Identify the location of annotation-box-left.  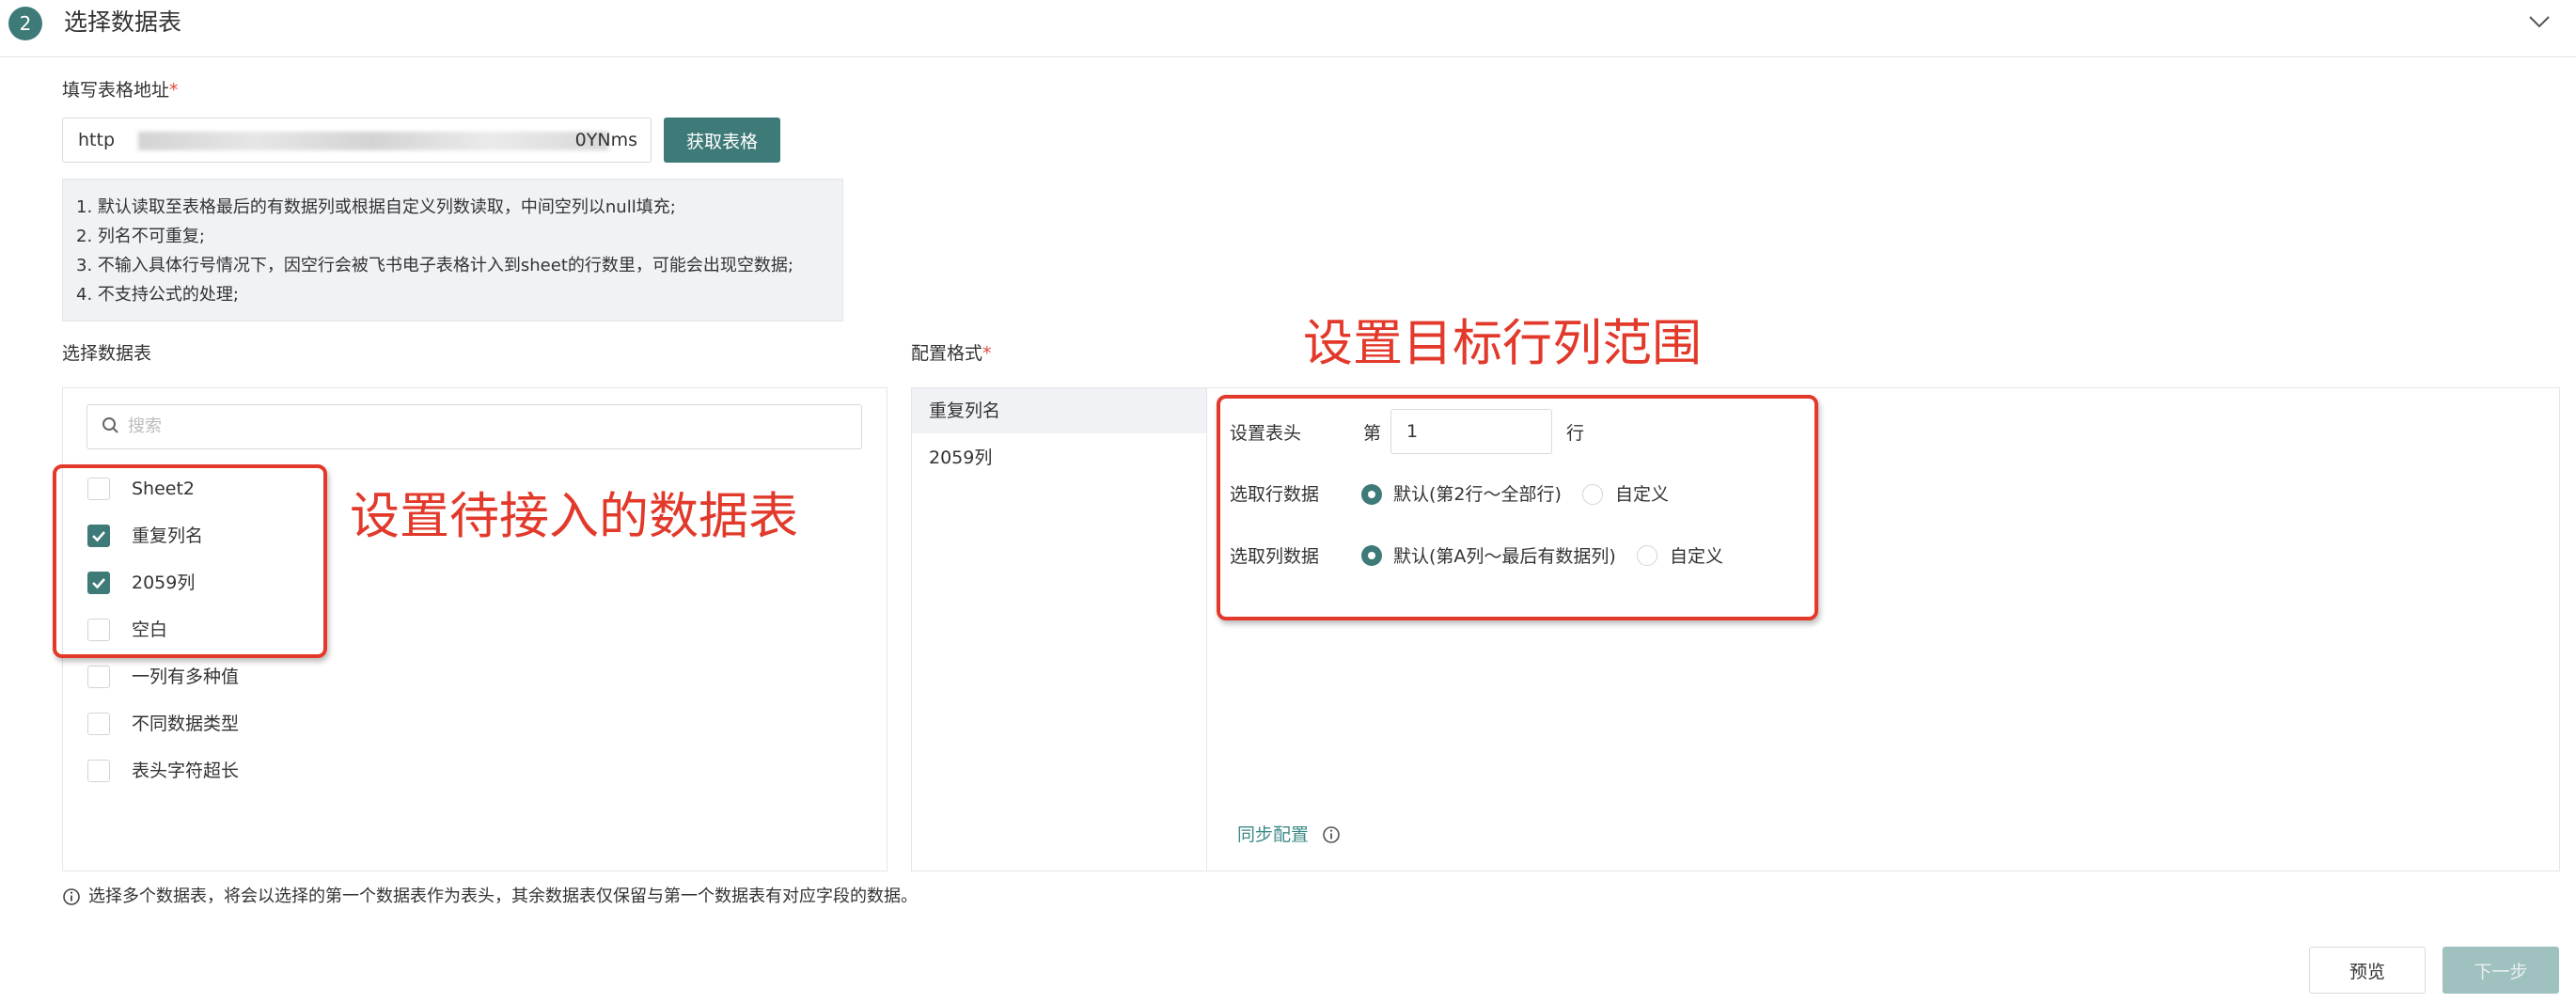
(190, 561).